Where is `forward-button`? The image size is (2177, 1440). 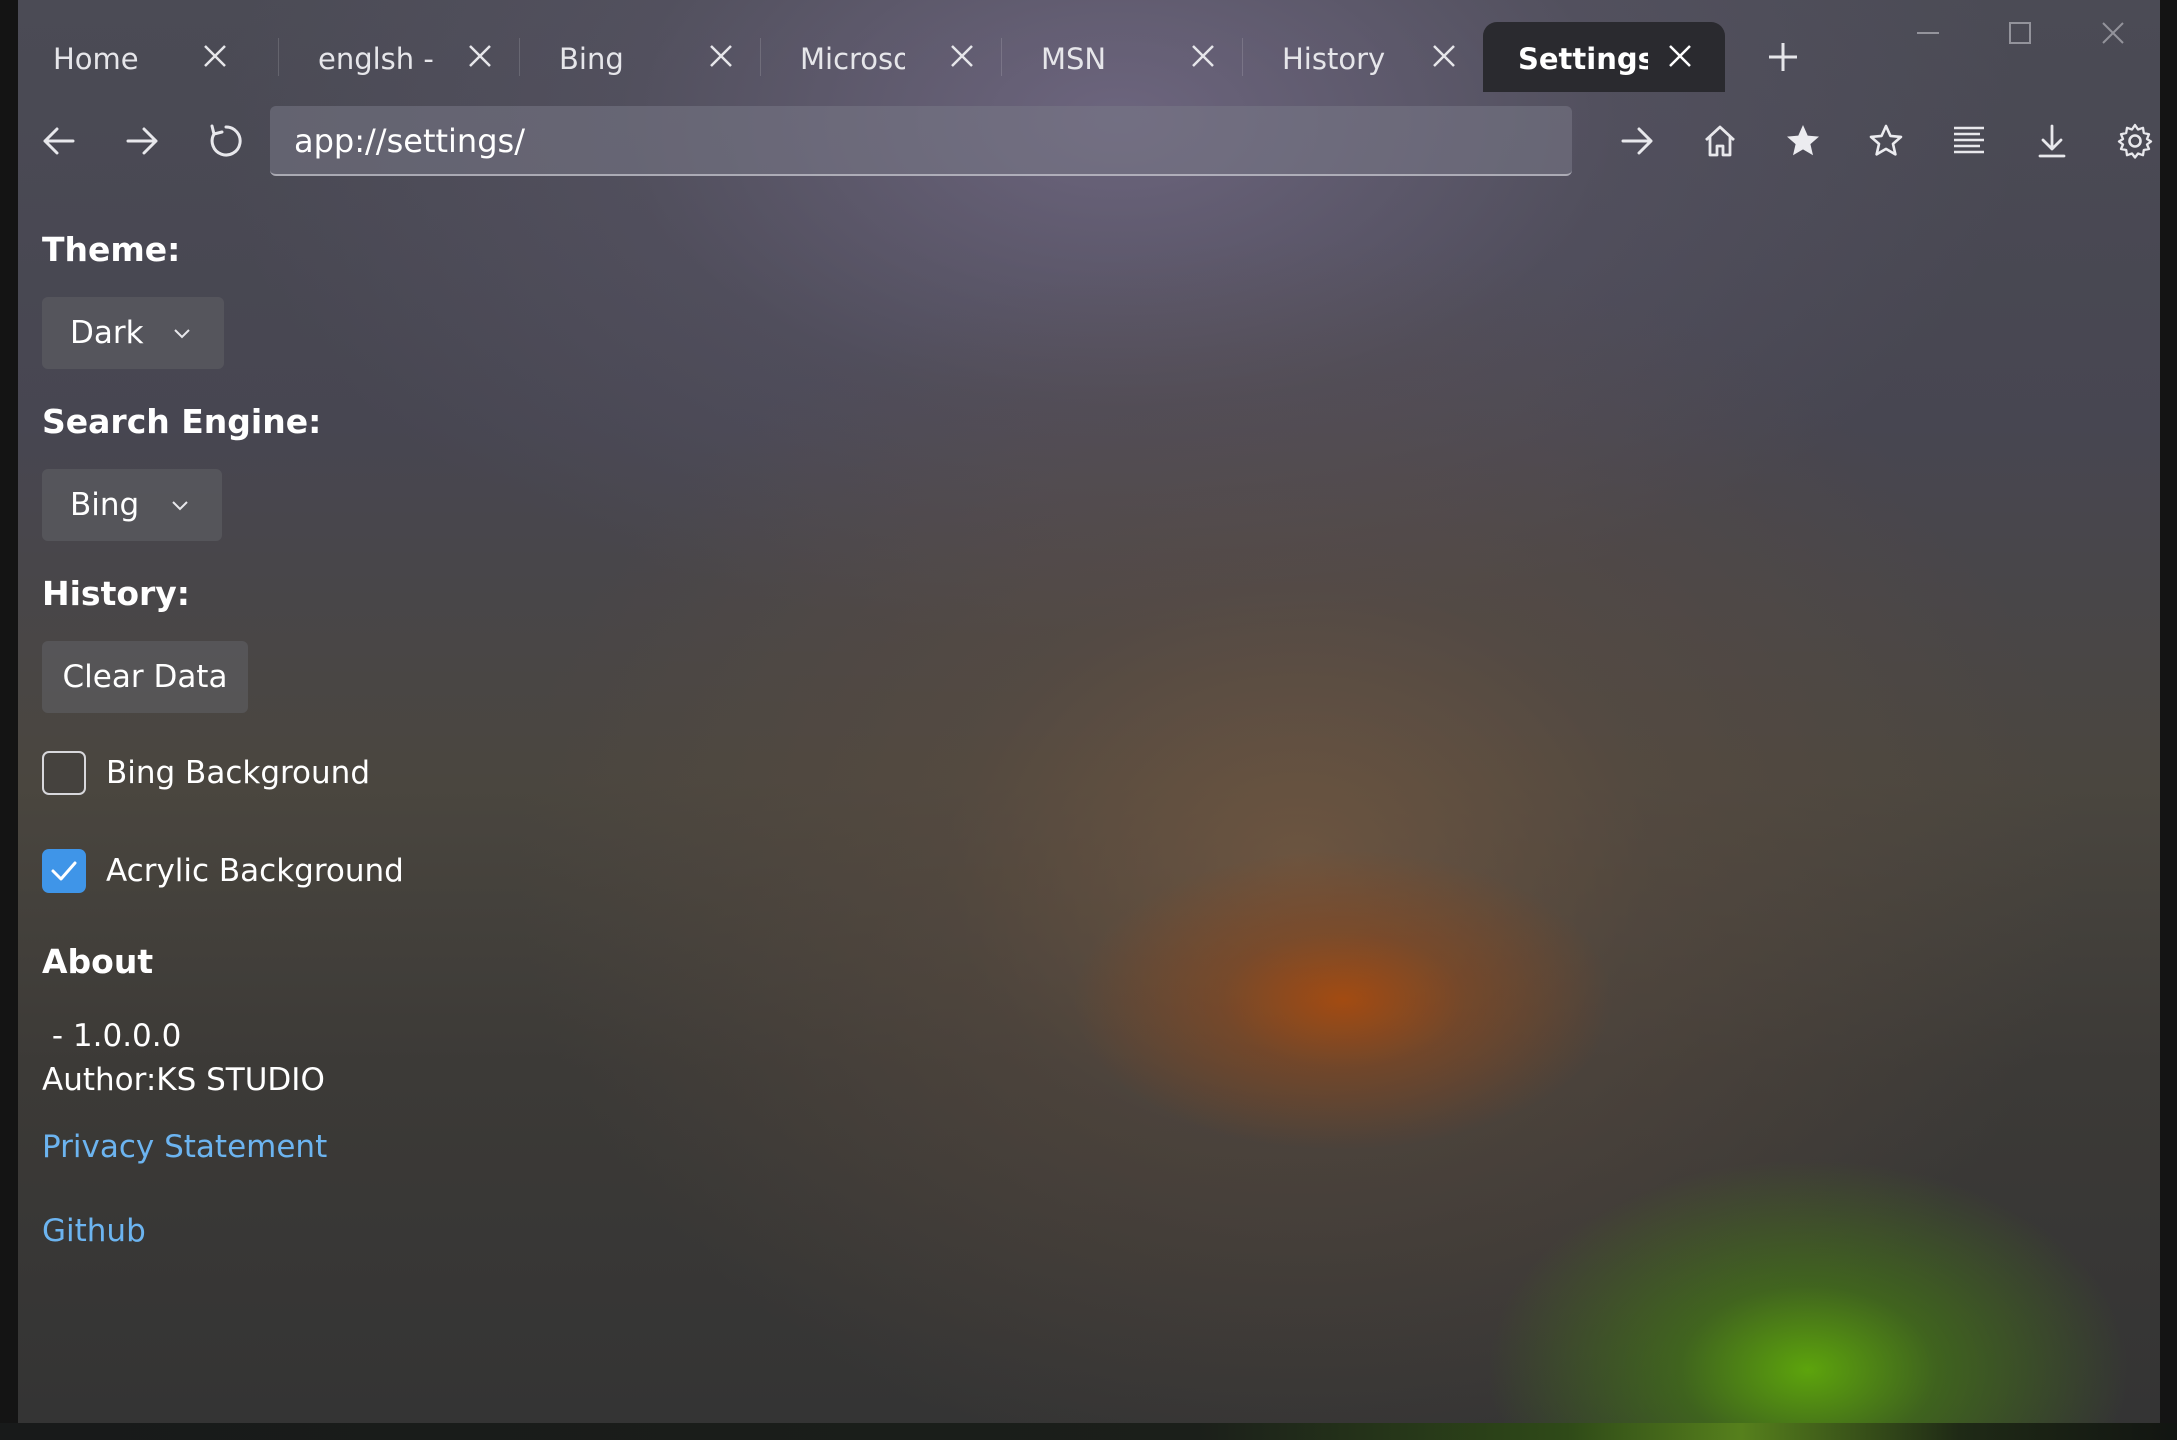 forward-button is located at coordinates (142, 141).